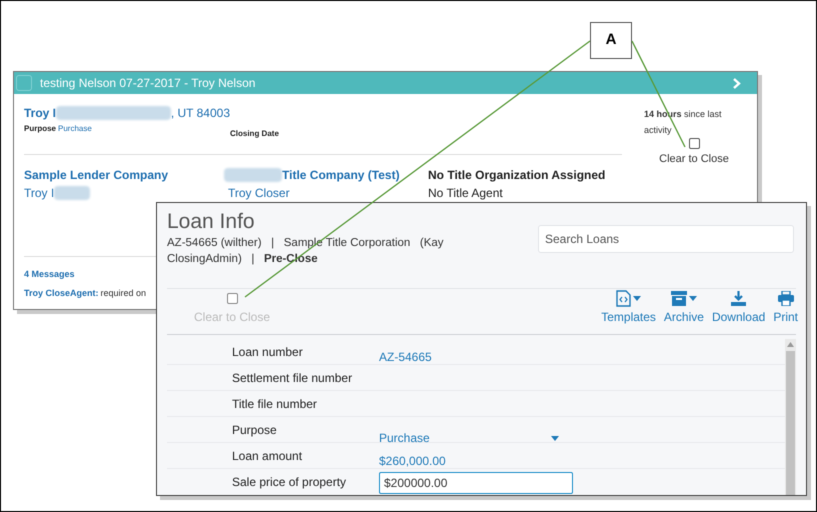 The width and height of the screenshot is (817, 512). I want to click on title-agent: No Title Agent, so click(466, 193).